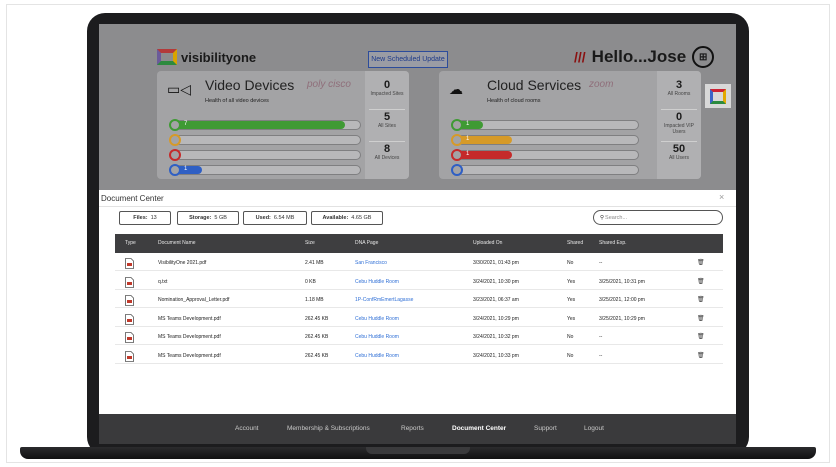 The width and height of the screenshot is (836, 467). I want to click on footer-link: Support, so click(545, 428).